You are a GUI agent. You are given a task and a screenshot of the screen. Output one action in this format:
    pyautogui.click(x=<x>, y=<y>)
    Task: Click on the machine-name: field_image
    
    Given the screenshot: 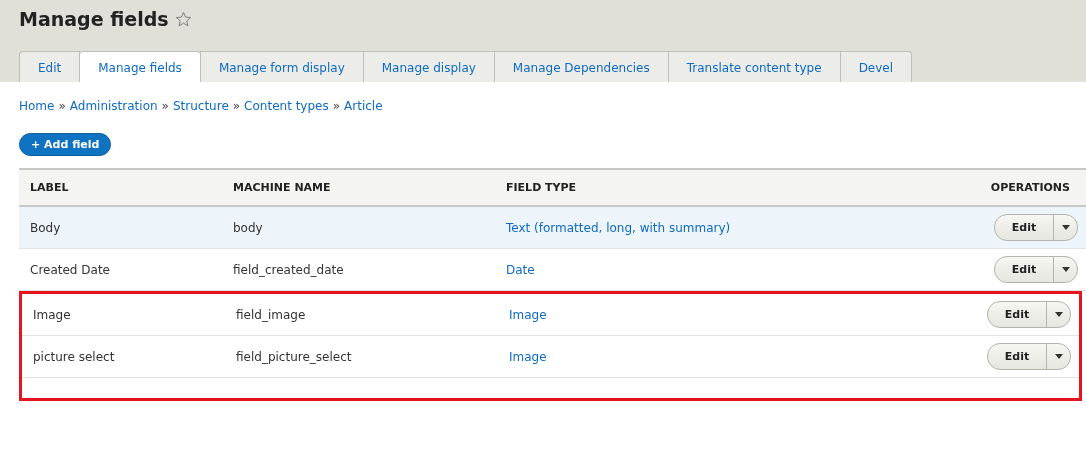 What is the action you would take?
    pyautogui.click(x=271, y=314)
    